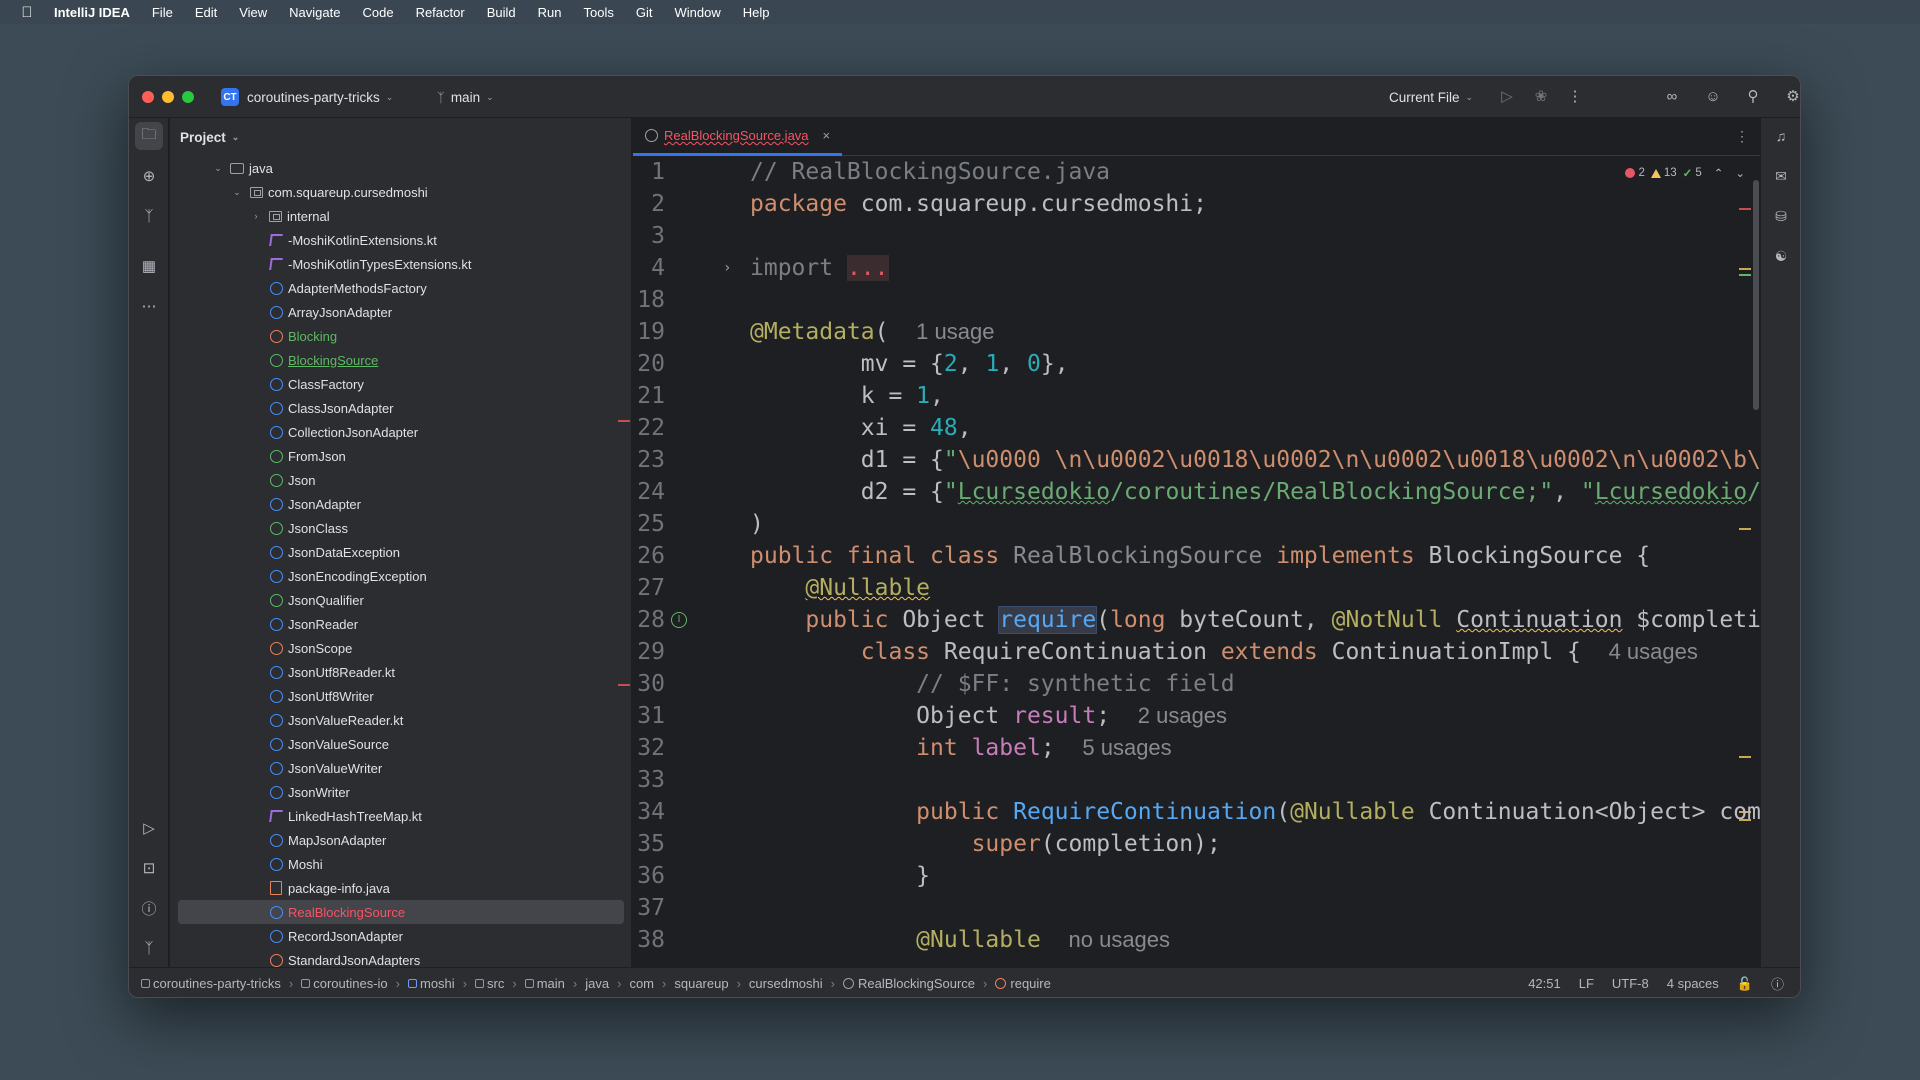 This screenshot has height=1080, width=1920. What do you see at coordinates (1544, 983) in the screenshot?
I see `caret-position: 42:51` at bounding box center [1544, 983].